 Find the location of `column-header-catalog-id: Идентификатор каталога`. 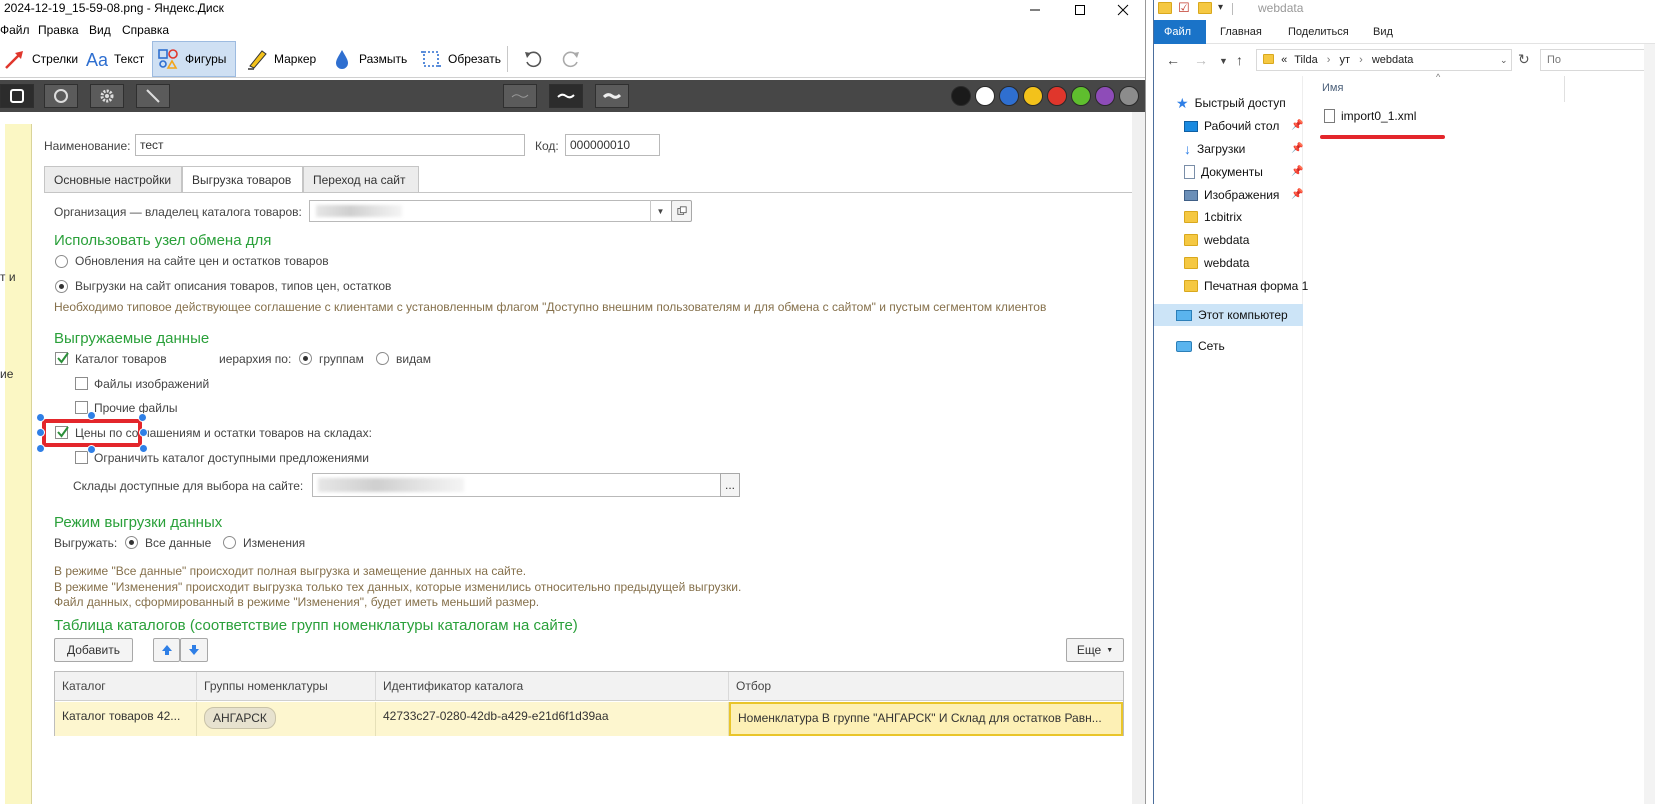

column-header-catalog-id: Идентификатор каталога is located at coordinates (552, 686).